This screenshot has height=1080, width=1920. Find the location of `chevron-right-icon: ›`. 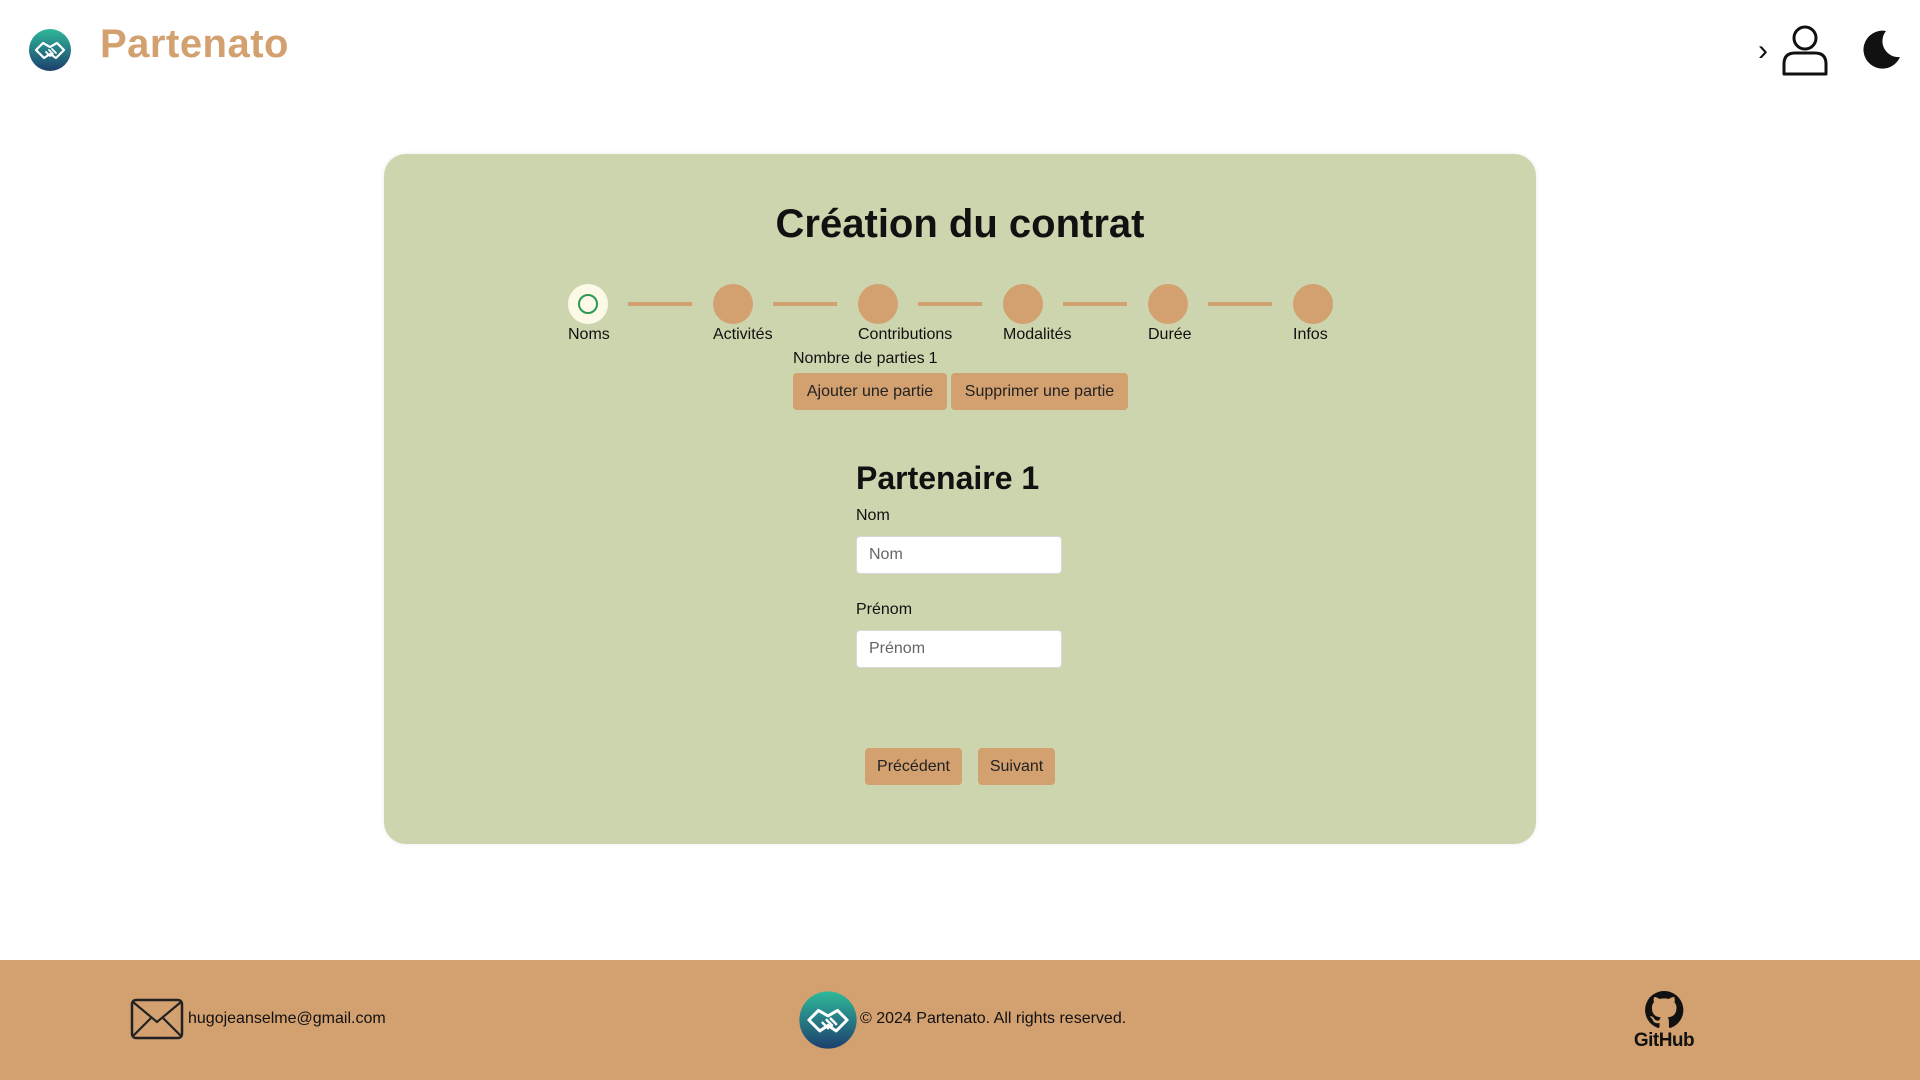

chevron-right-icon: › is located at coordinates (1763, 51).